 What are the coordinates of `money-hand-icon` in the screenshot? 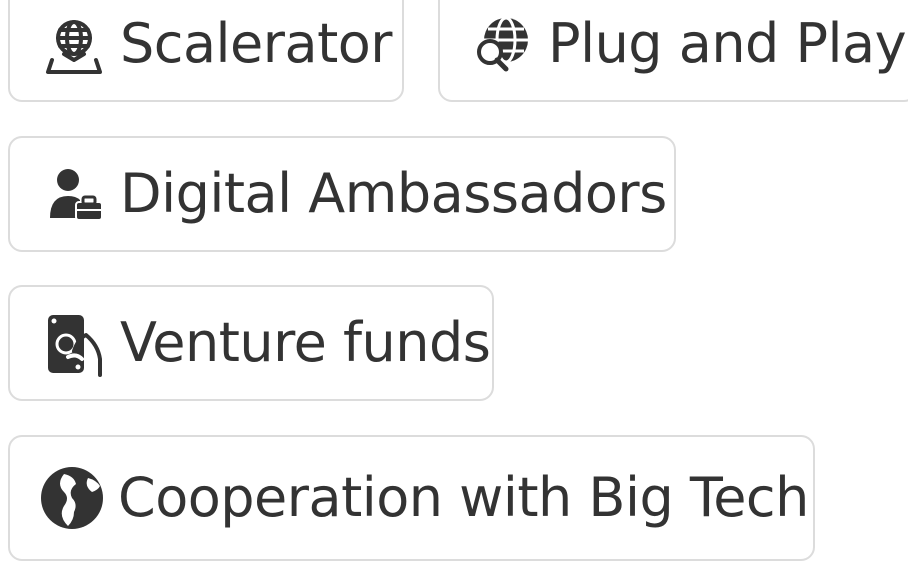 It's located at (74, 343).